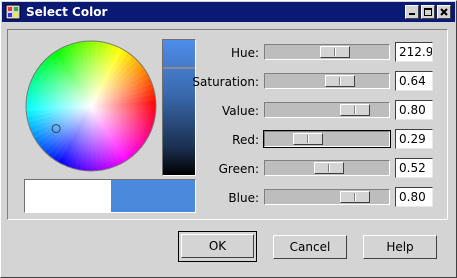 The height and width of the screenshot is (278, 457). What do you see at coordinates (243, 198) in the screenshot?
I see `blue-label: Blue:` at bounding box center [243, 198].